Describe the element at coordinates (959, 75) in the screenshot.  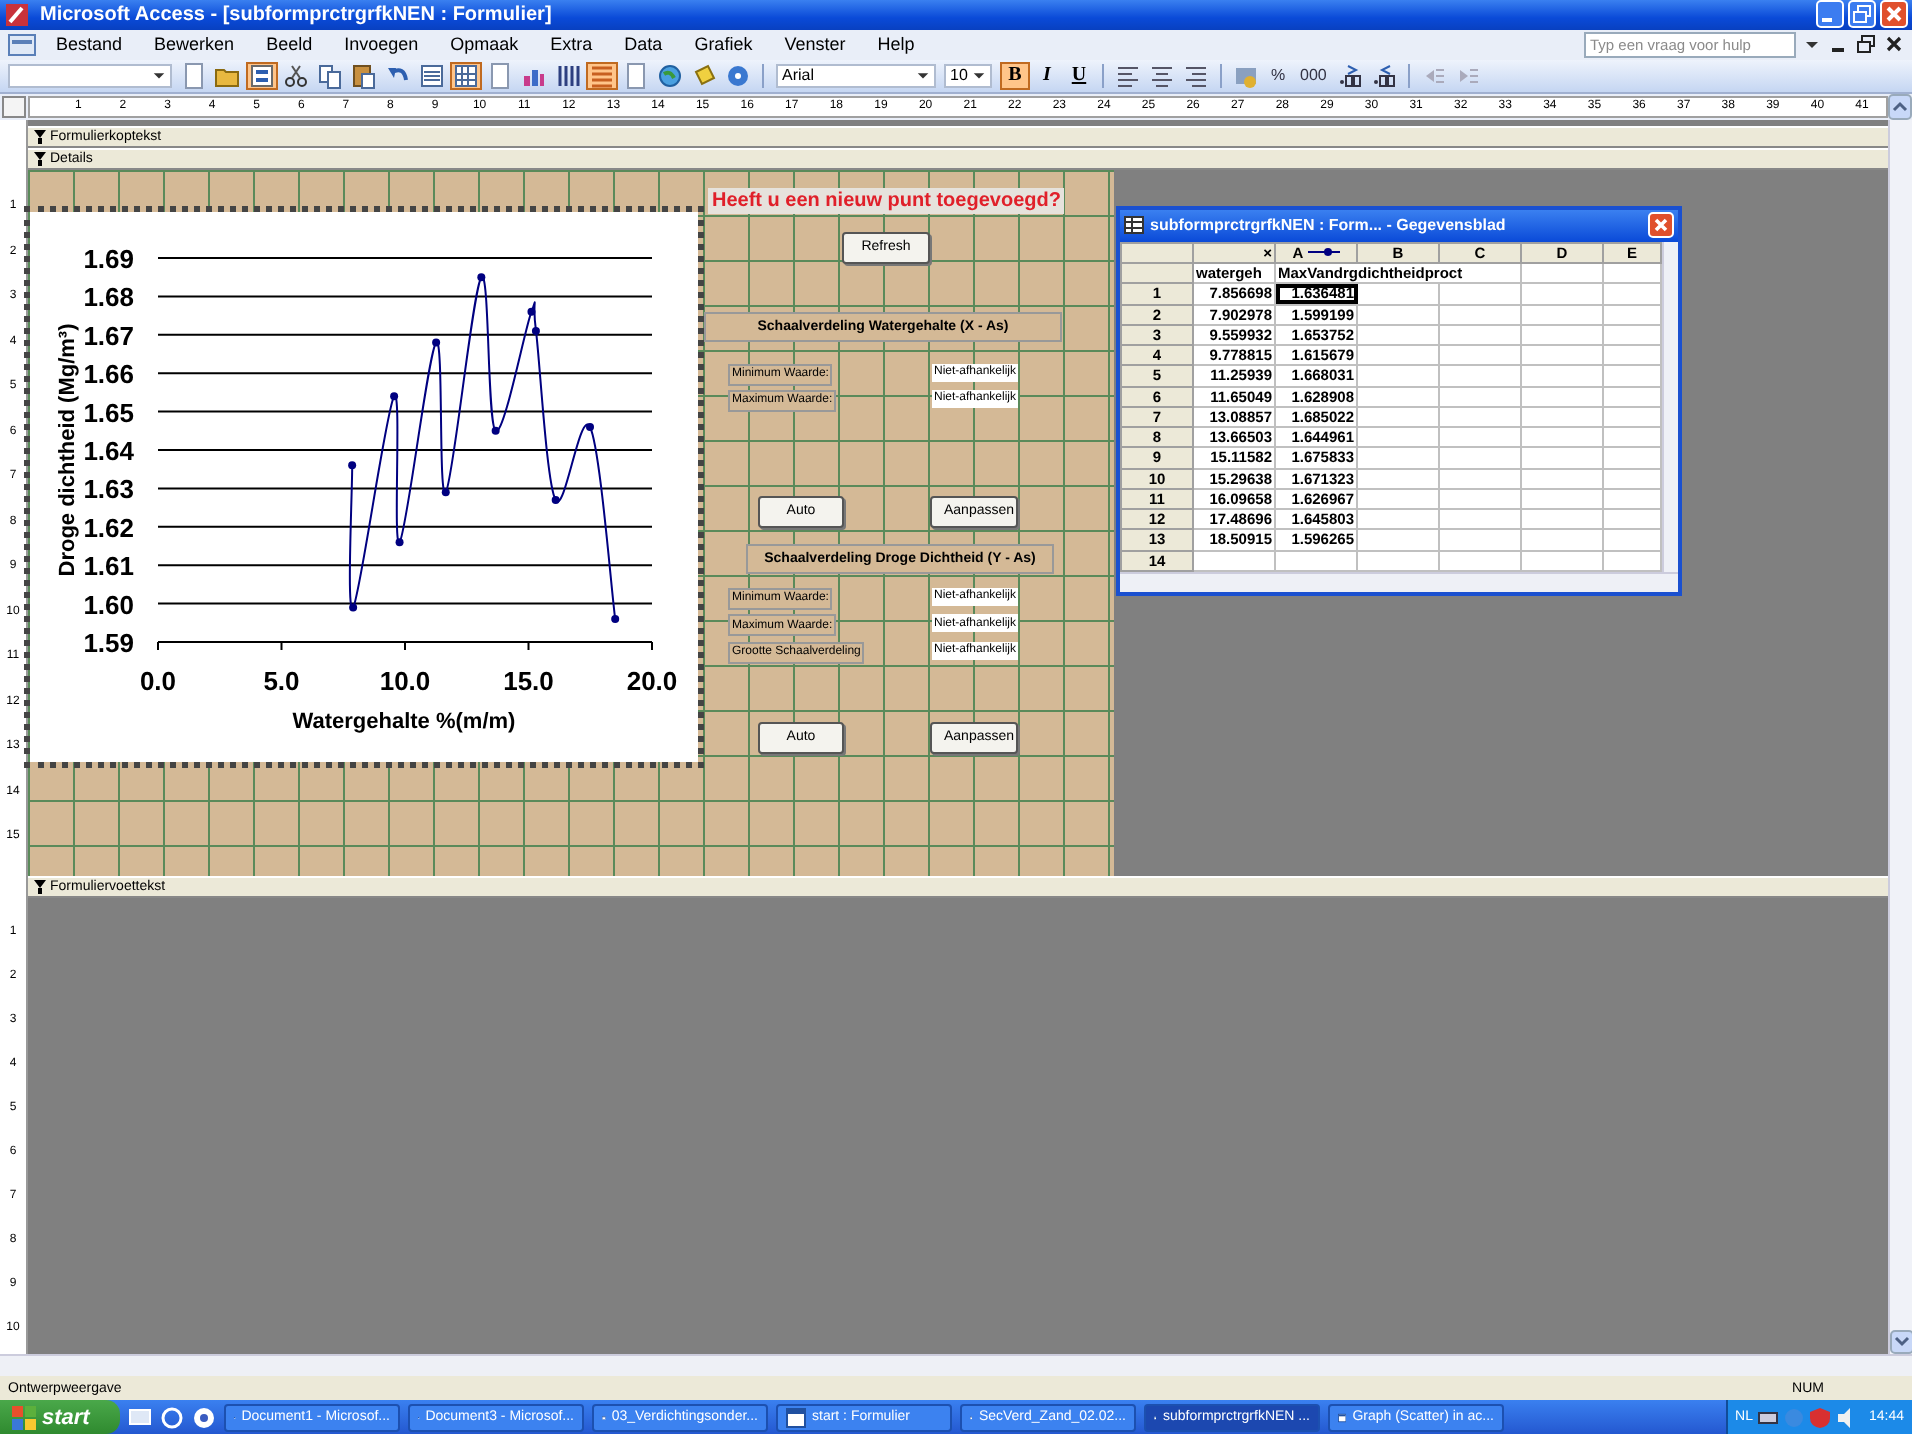
I see `font-size: 10` at that location.